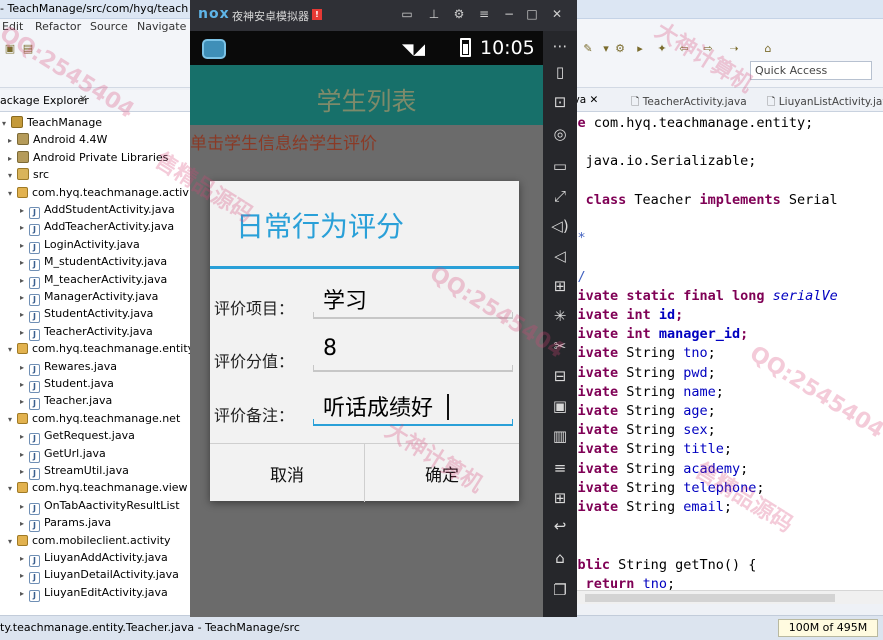 The width and height of the screenshot is (883, 640). What do you see at coordinates (708, 49) in the screenshot?
I see `forward-icon: ⇨` at bounding box center [708, 49].